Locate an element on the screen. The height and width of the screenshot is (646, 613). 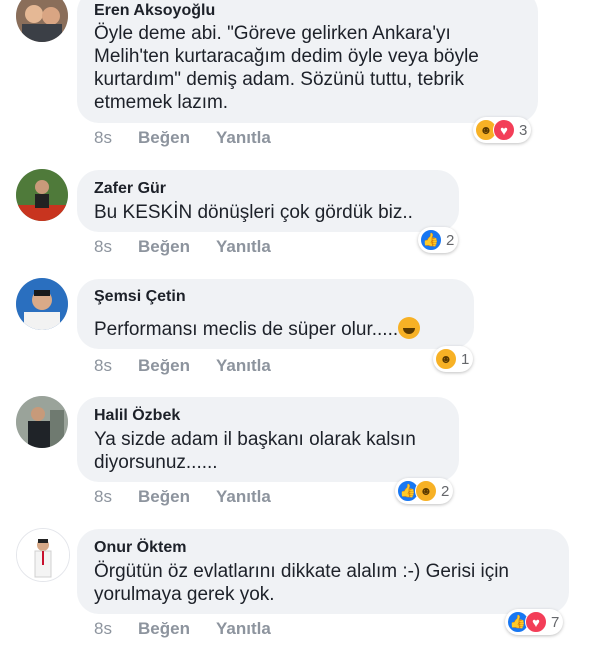
reaction-summary: 👍 ☻ 2 is located at coordinates (424, 491).